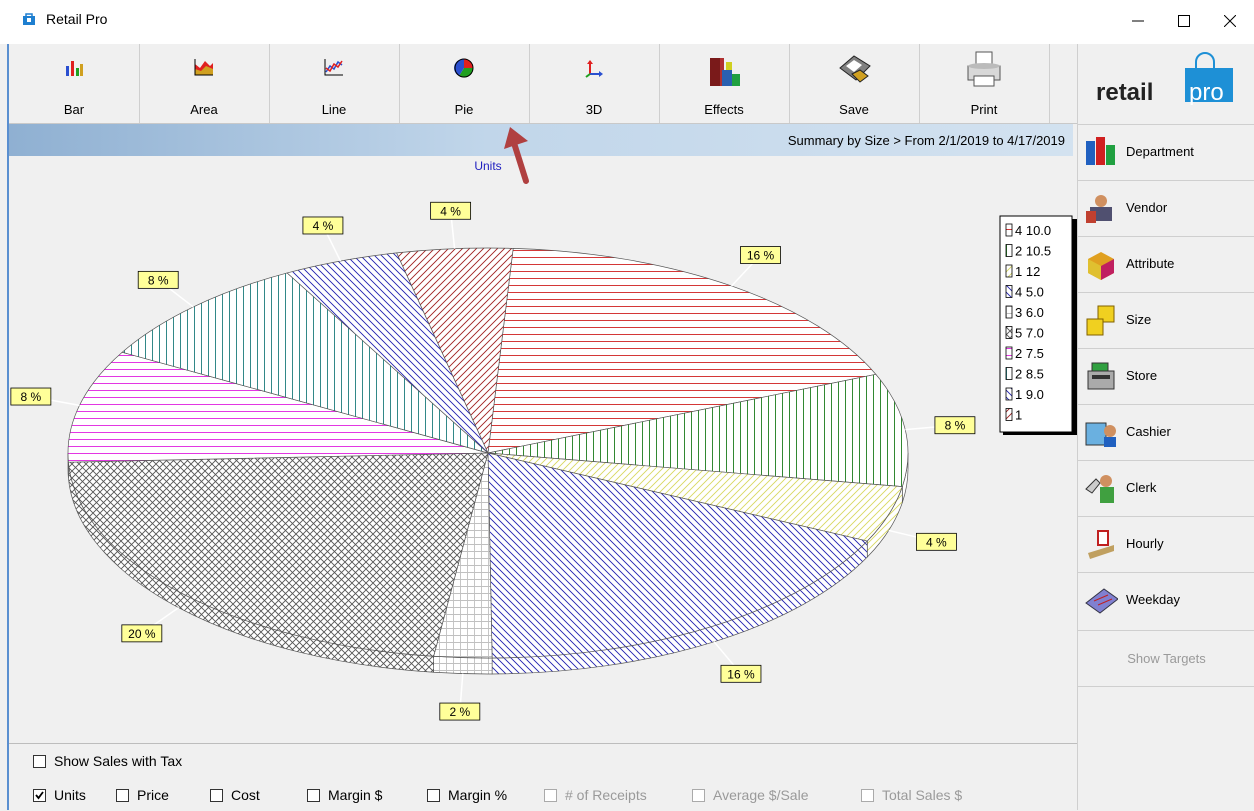 Image resolution: width=1254 pixels, height=811 pixels. I want to click on sidebar-item-label: Weekday, so click(1153, 599).